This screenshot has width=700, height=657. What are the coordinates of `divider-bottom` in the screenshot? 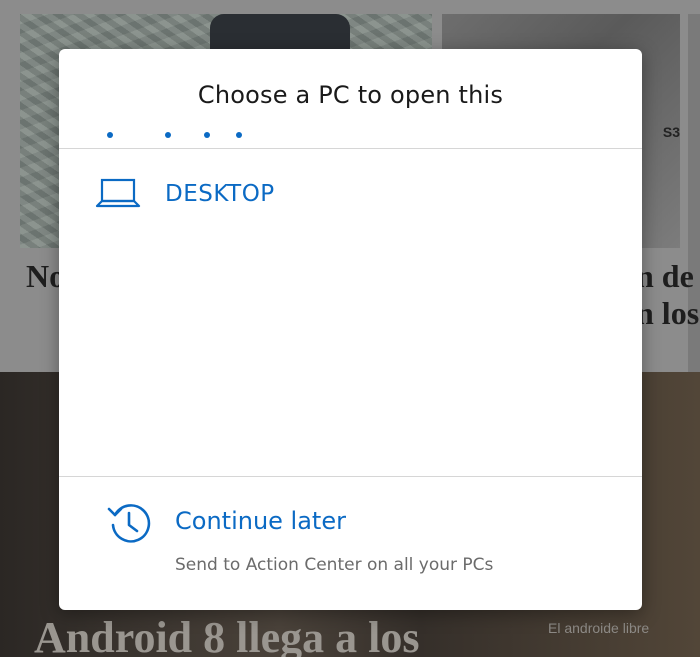 It's located at (350, 476).